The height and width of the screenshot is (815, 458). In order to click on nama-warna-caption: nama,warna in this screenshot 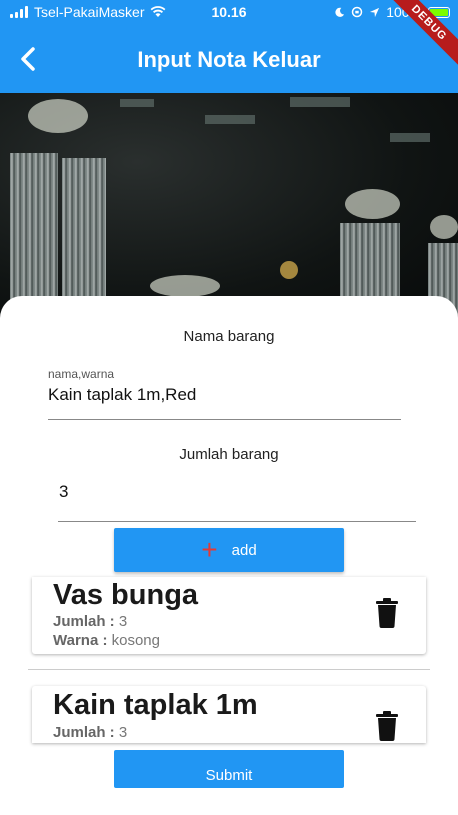, I will do `click(81, 374)`.